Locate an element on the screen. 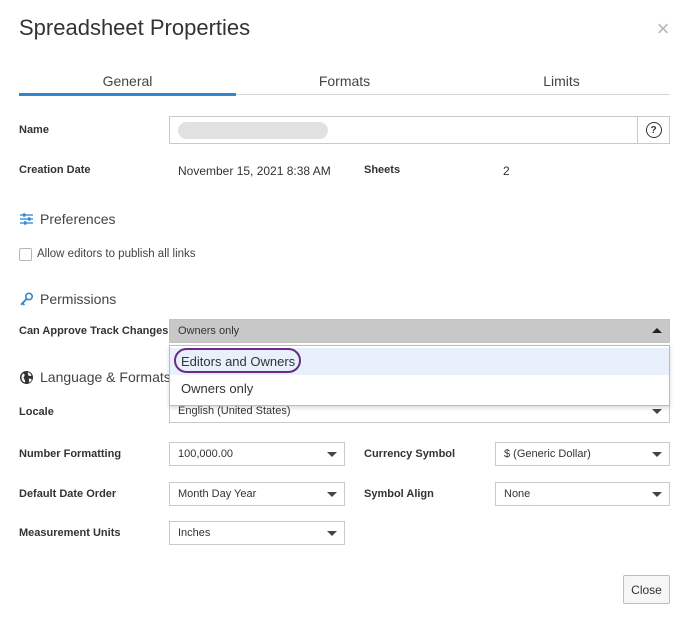 The image size is (689, 627). close-icon: × is located at coordinates (663, 29).